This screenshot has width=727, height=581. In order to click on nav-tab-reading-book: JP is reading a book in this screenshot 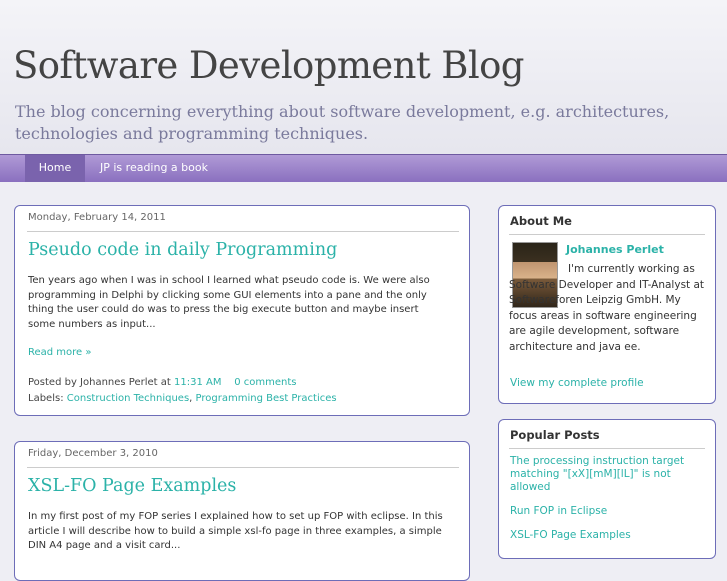, I will do `click(154, 168)`.